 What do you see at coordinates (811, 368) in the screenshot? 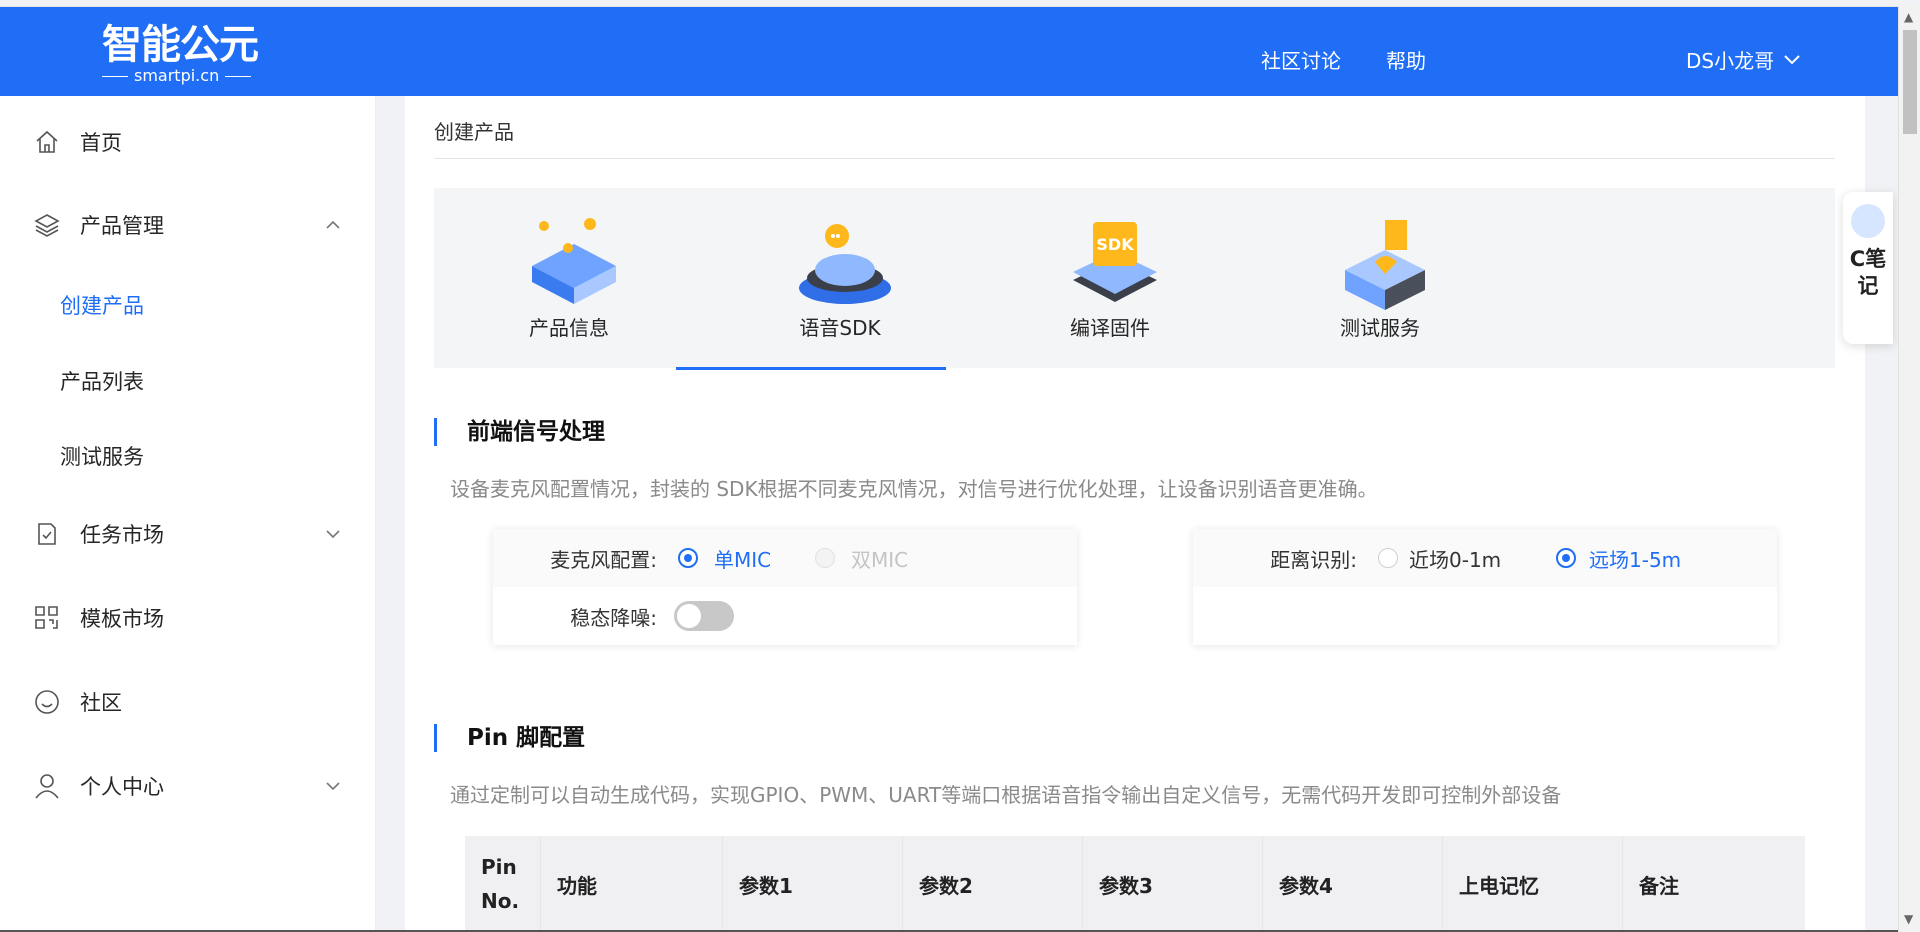
I see `active-step-indicator` at bounding box center [811, 368].